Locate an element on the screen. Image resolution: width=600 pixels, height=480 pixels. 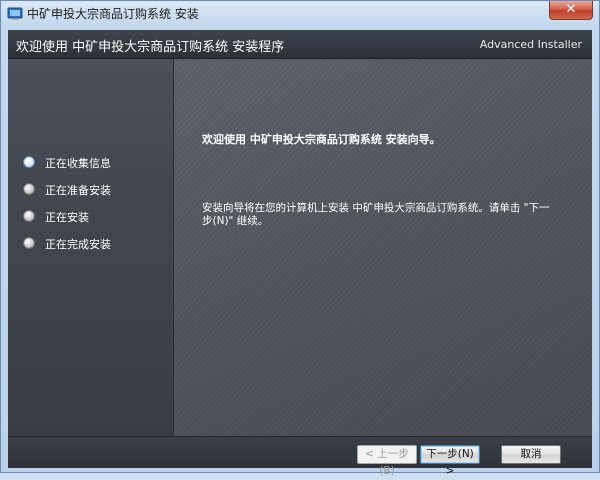
close-icon: ✕ is located at coordinates (571, 9).